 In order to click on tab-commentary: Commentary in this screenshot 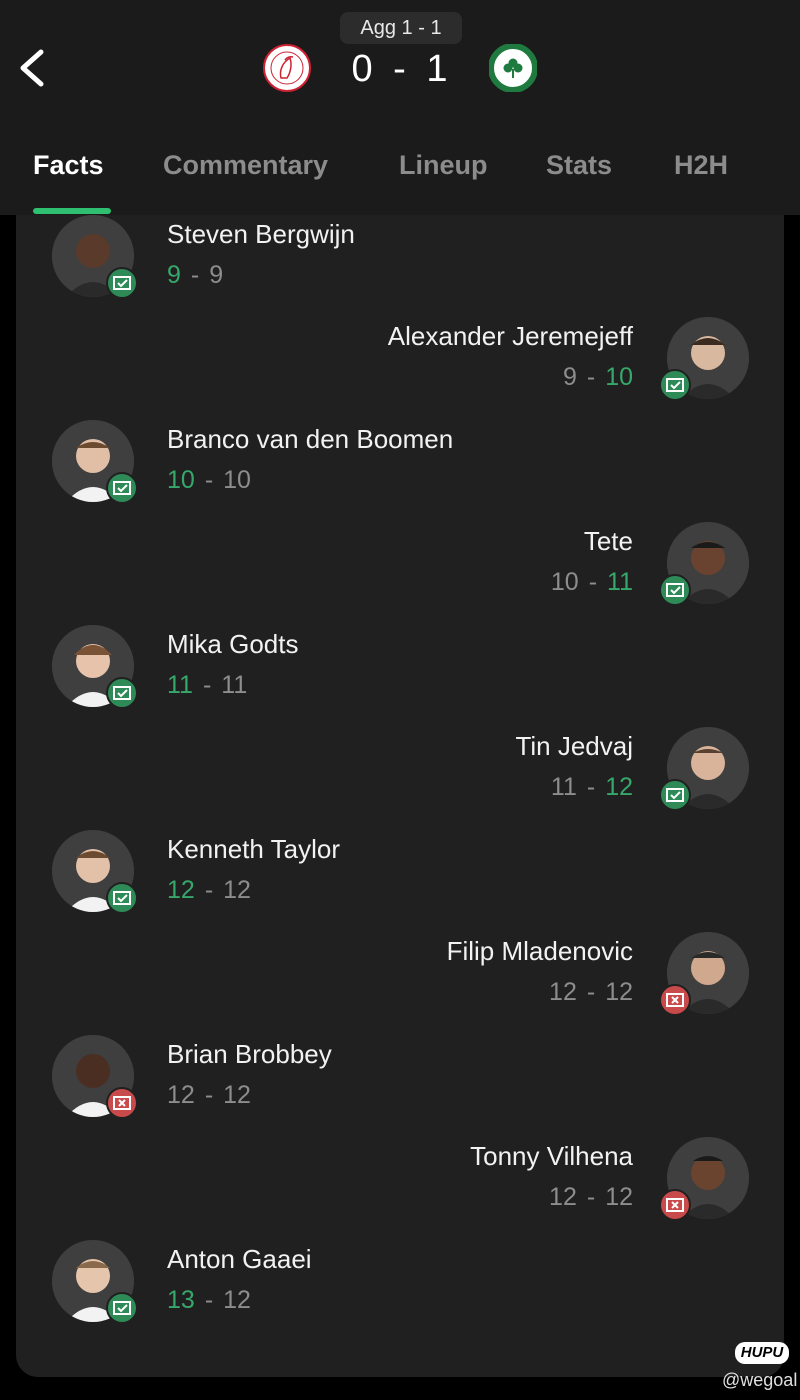, I will do `click(245, 165)`.